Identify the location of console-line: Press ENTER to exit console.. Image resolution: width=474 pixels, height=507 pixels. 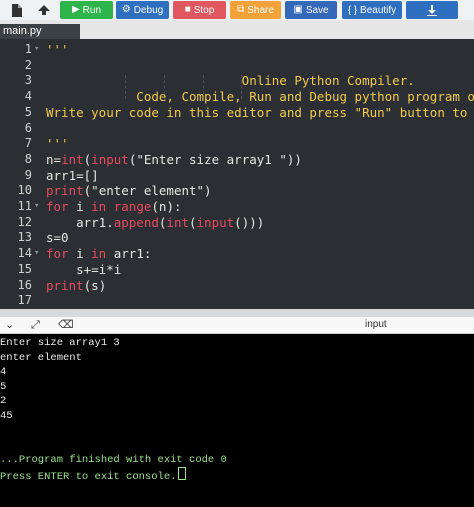
(93, 475).